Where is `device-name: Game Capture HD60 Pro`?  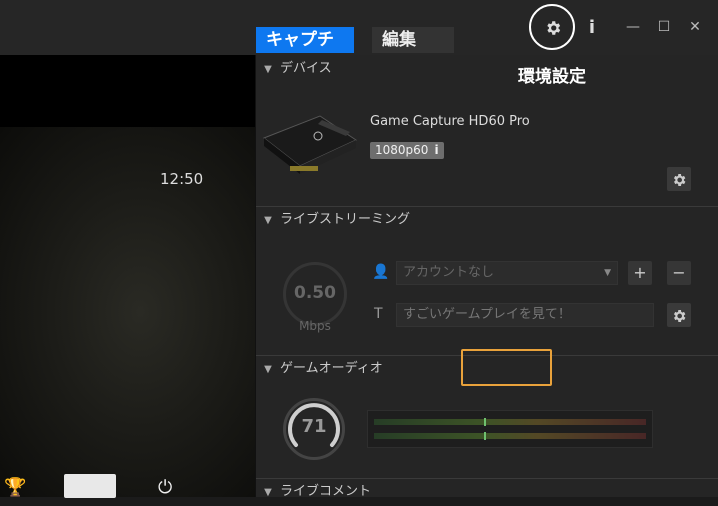 device-name: Game Capture HD60 Pro is located at coordinates (450, 121).